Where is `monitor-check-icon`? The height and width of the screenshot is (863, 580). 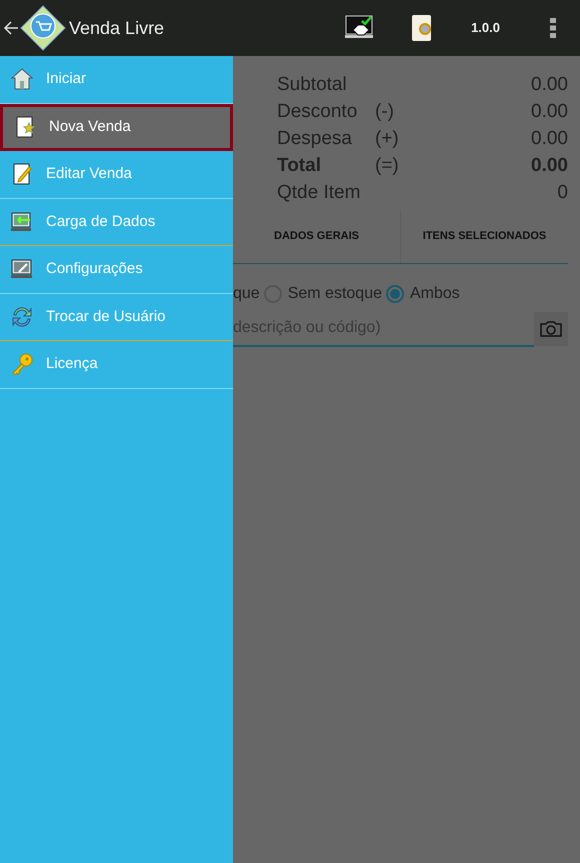
monitor-check-icon is located at coordinates (360, 28).